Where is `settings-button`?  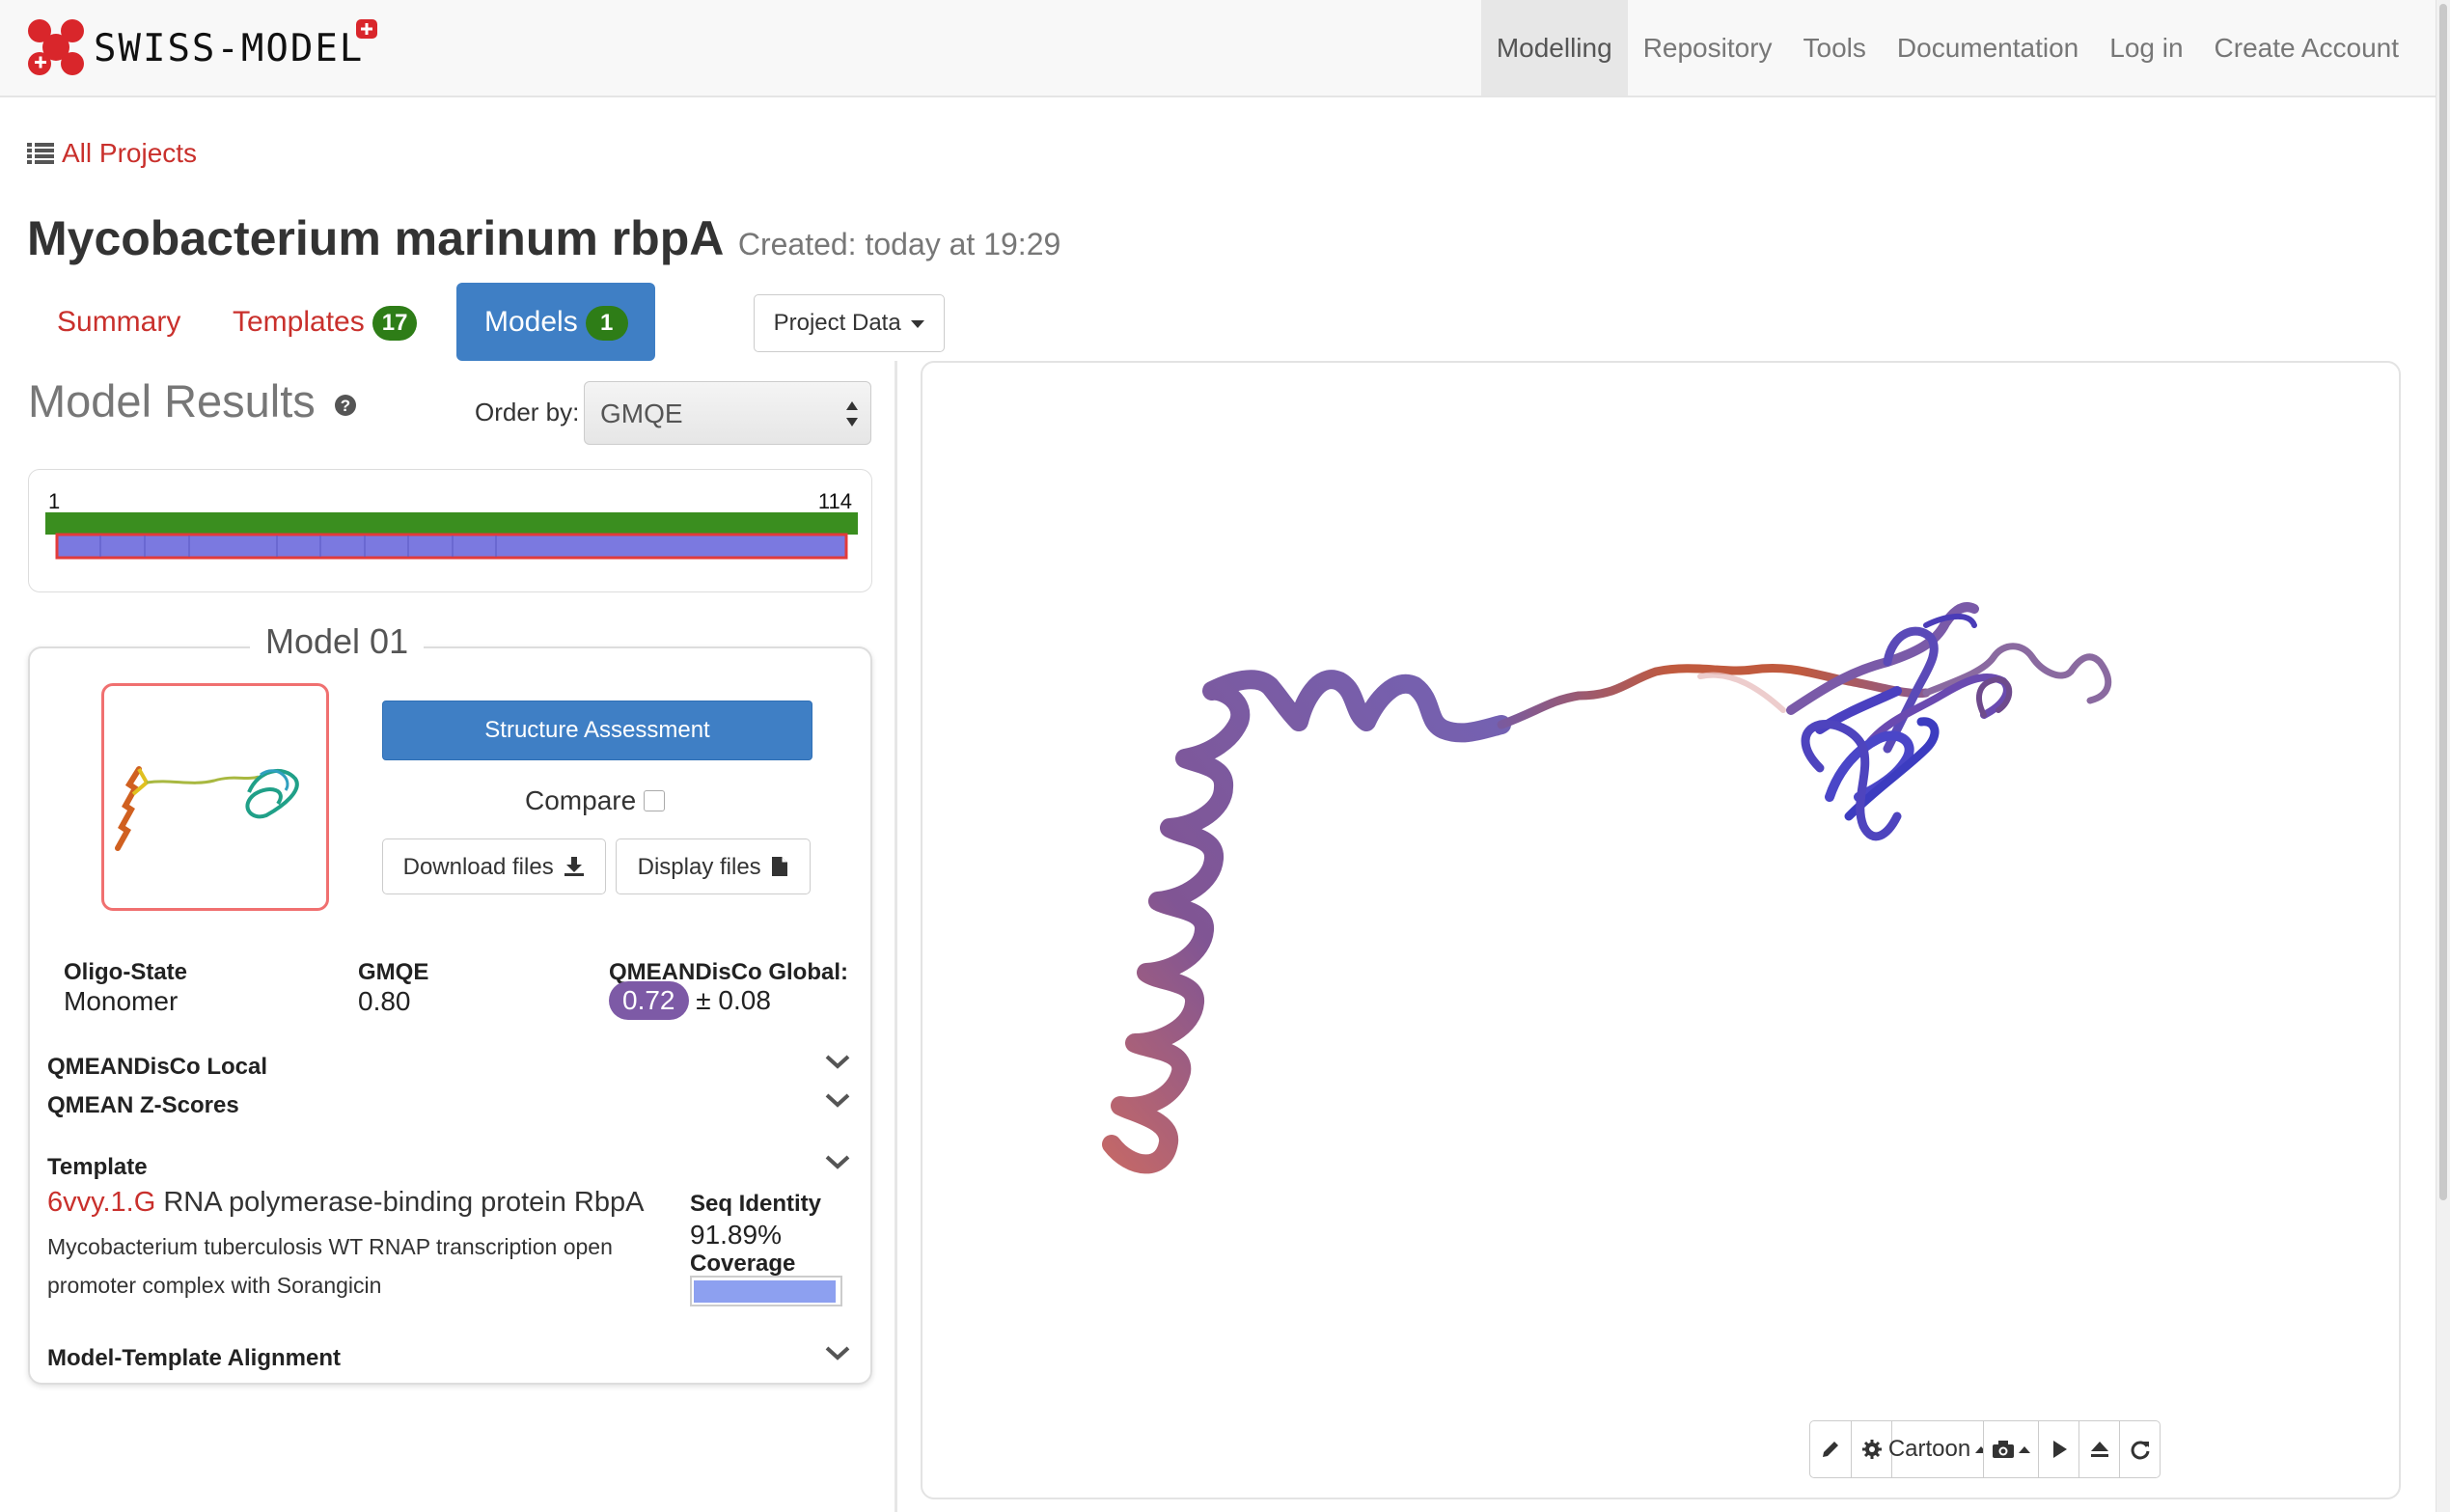
settings-button is located at coordinates (1871, 1449).